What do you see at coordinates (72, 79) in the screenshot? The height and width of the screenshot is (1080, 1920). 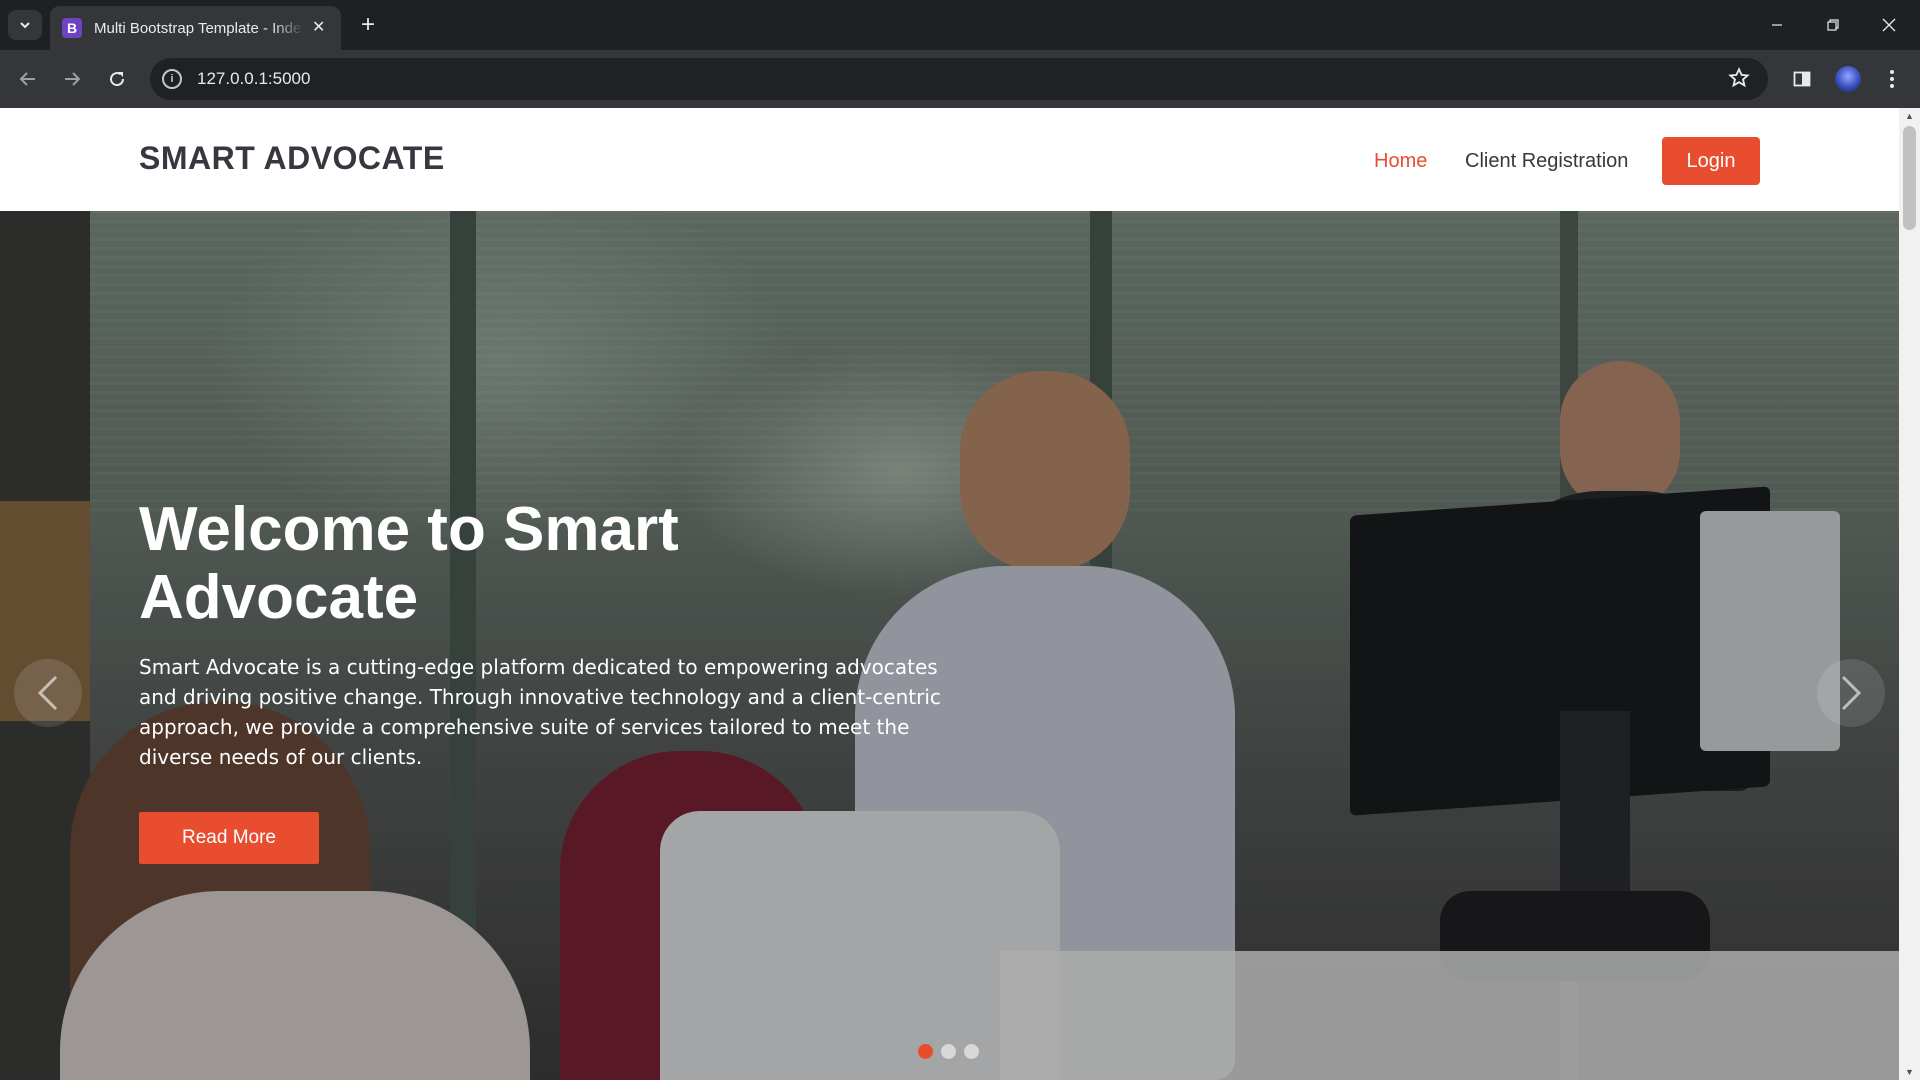 I see `forward-icon` at bounding box center [72, 79].